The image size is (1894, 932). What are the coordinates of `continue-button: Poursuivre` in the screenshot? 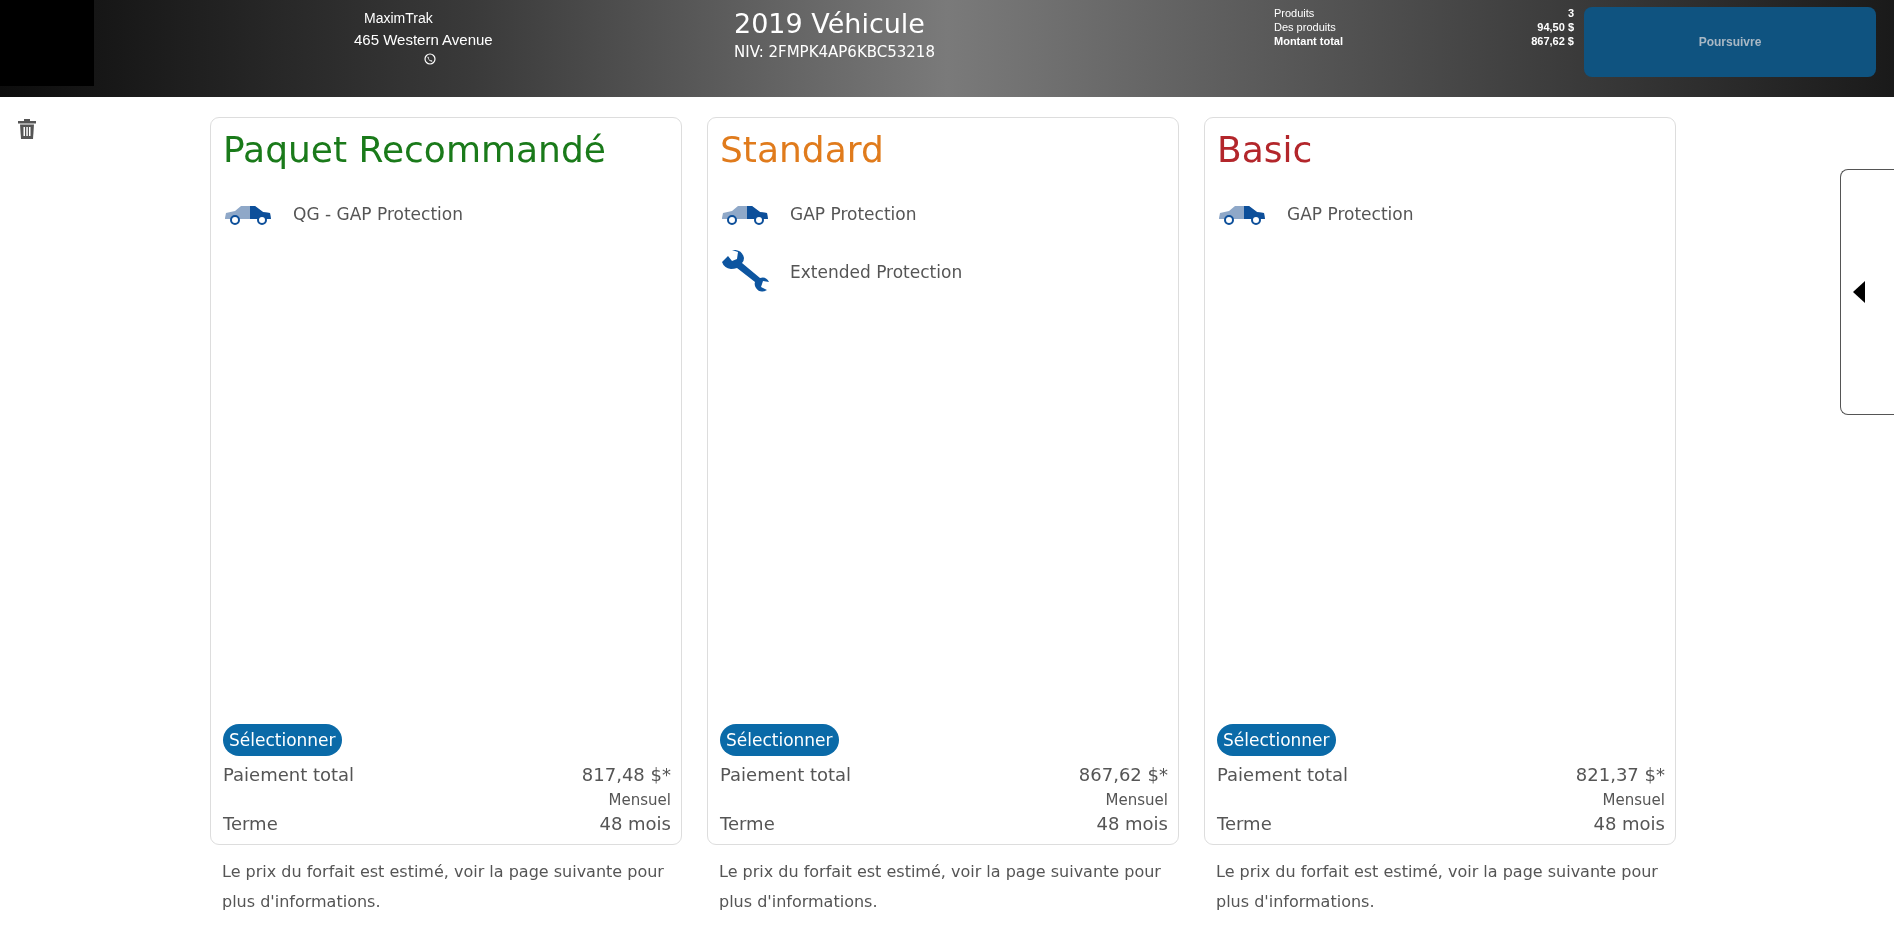 It's located at (1730, 42).